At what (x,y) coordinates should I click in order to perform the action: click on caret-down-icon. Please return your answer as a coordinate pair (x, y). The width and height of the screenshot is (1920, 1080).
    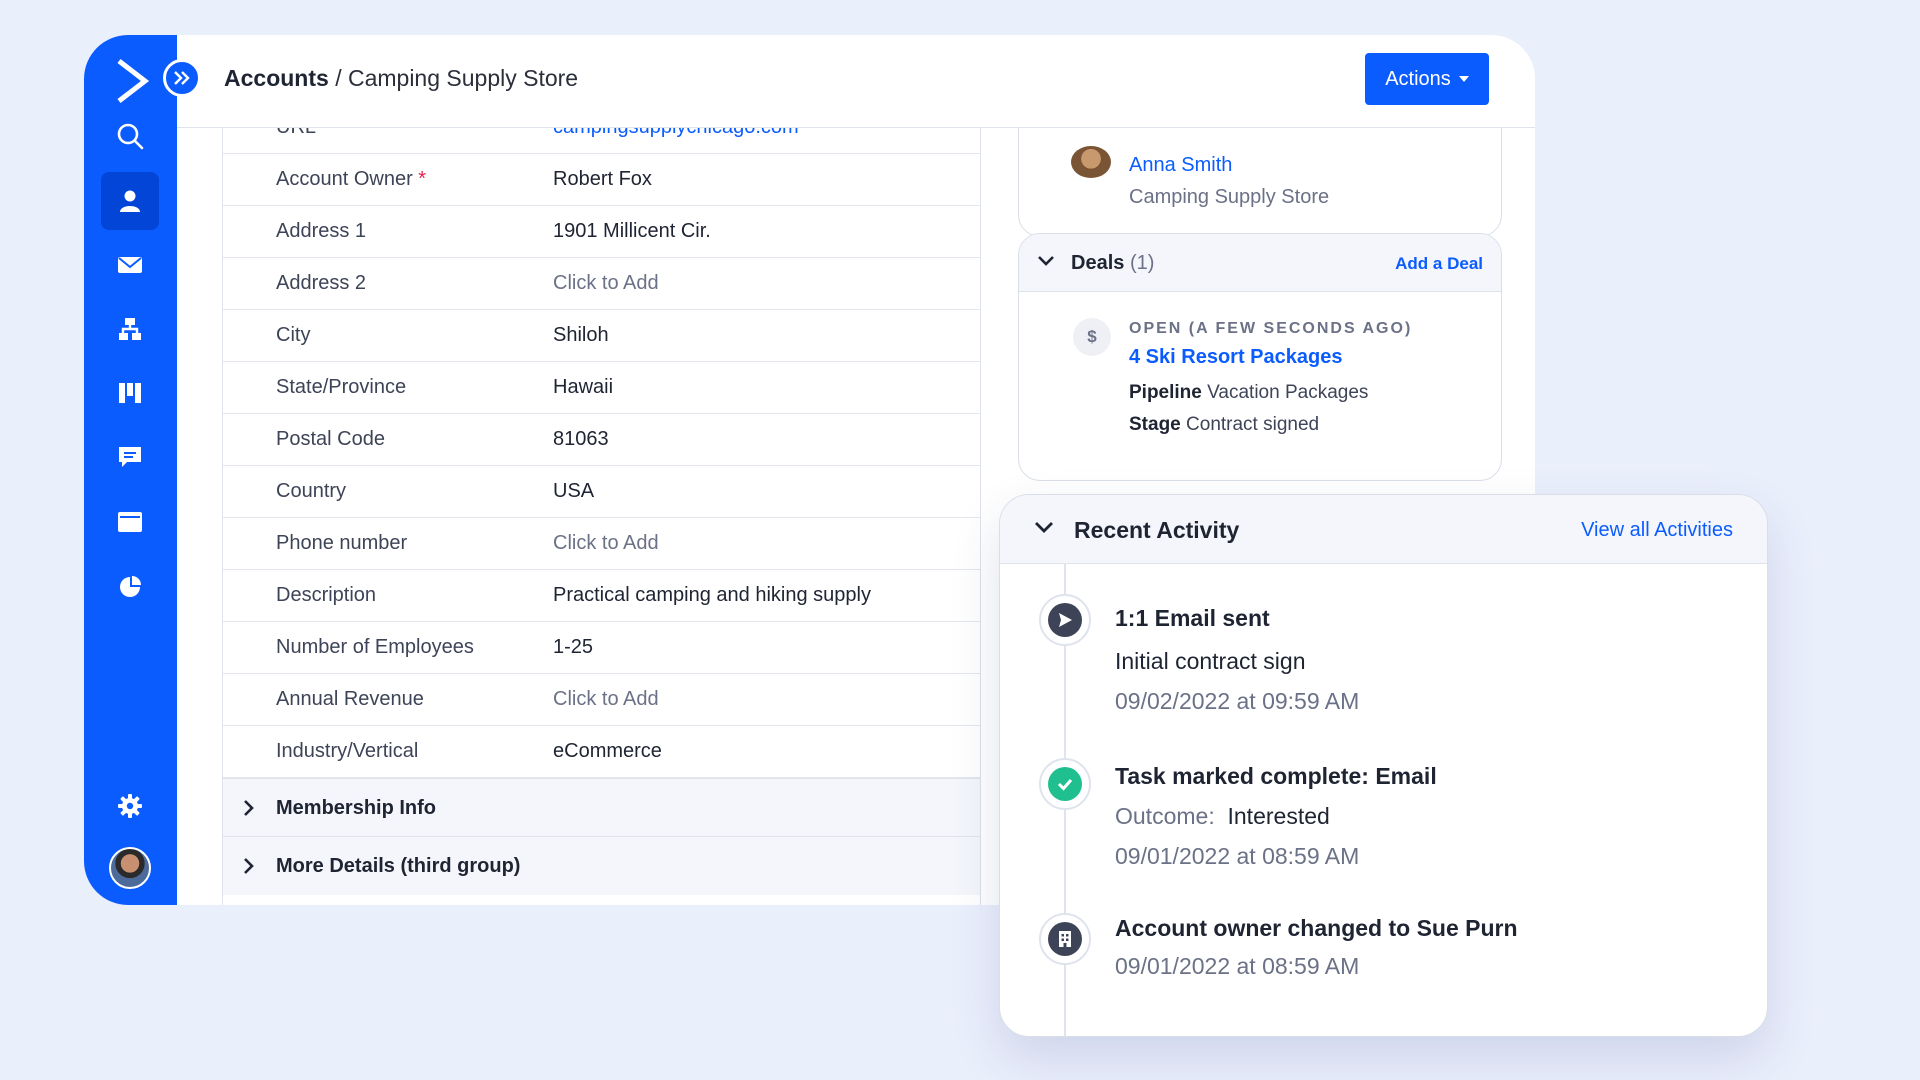
    Looking at the image, I should click on (1463, 79).